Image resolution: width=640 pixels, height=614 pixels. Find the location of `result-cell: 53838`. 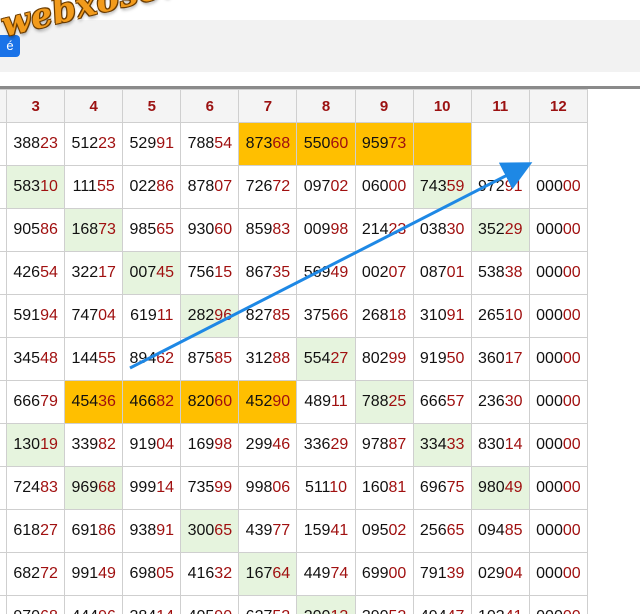

result-cell: 53838 is located at coordinates (500, 273).